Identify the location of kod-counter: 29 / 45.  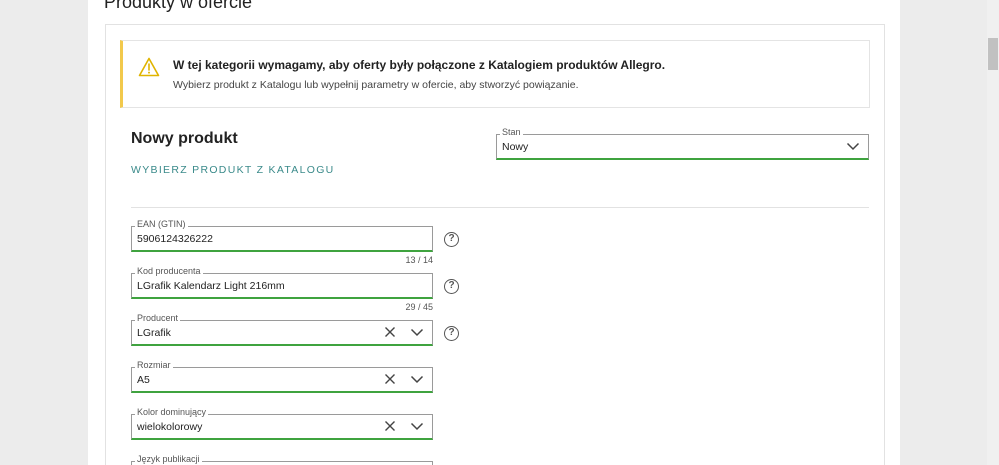
(419, 307).